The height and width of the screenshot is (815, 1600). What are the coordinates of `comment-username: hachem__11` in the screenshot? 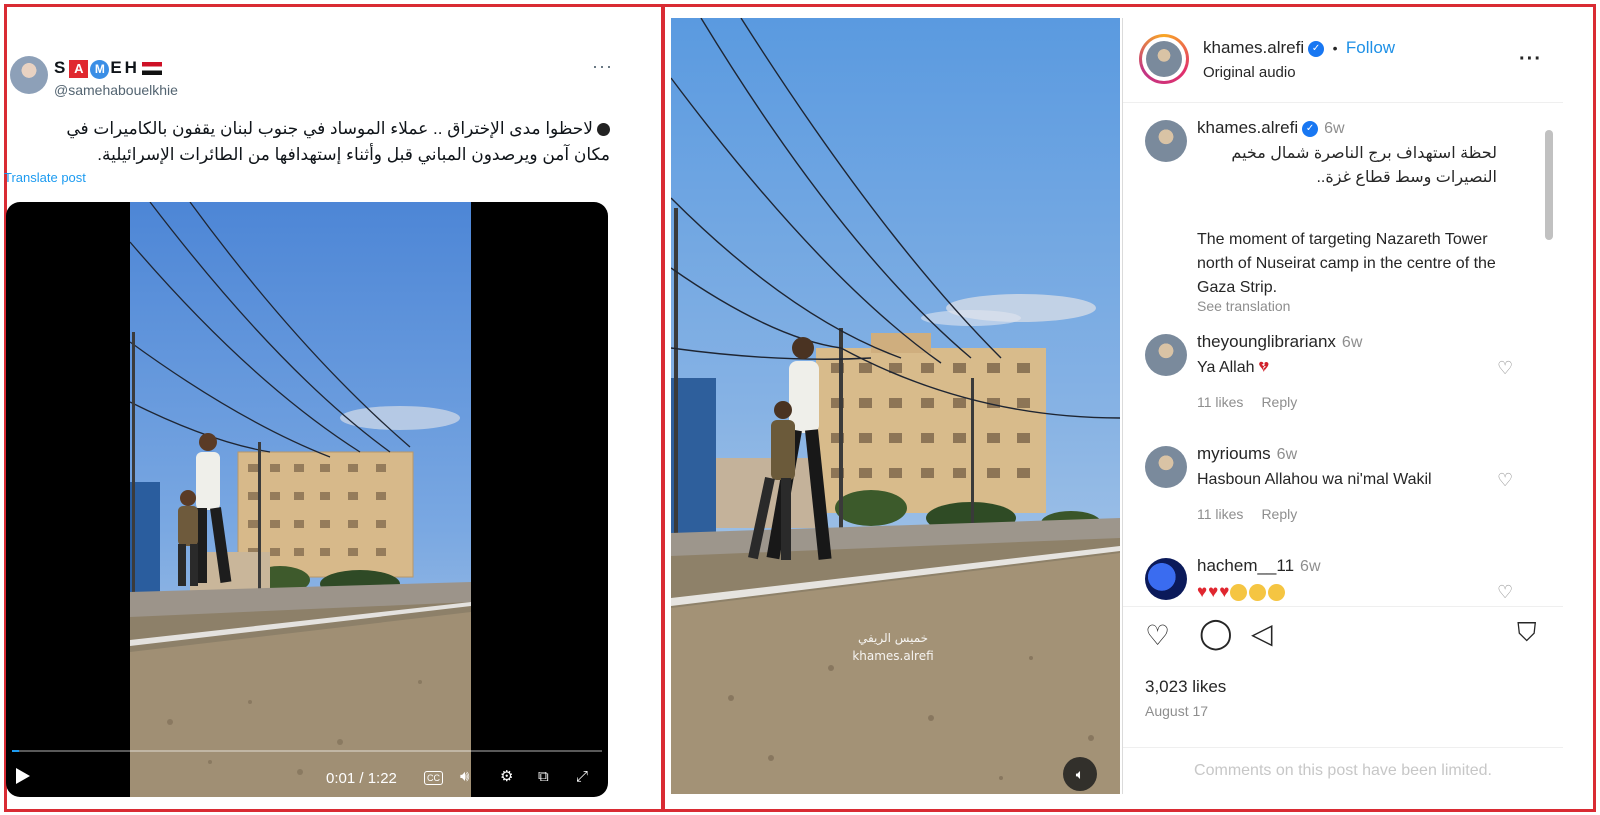 It's located at (1245, 565).